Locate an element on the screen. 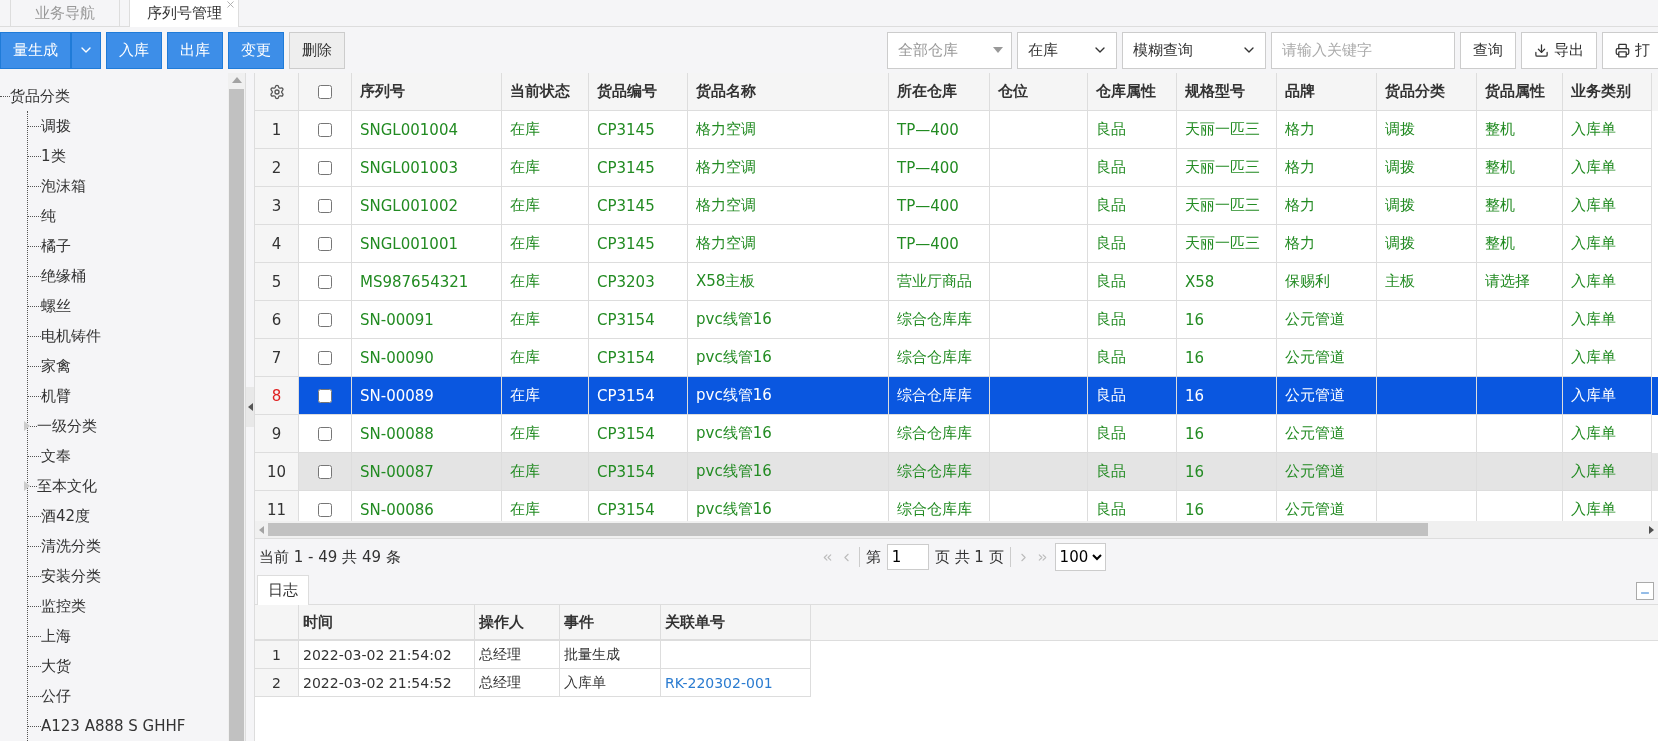 The image size is (1658, 741). minimize-button is located at coordinates (1645, 591).